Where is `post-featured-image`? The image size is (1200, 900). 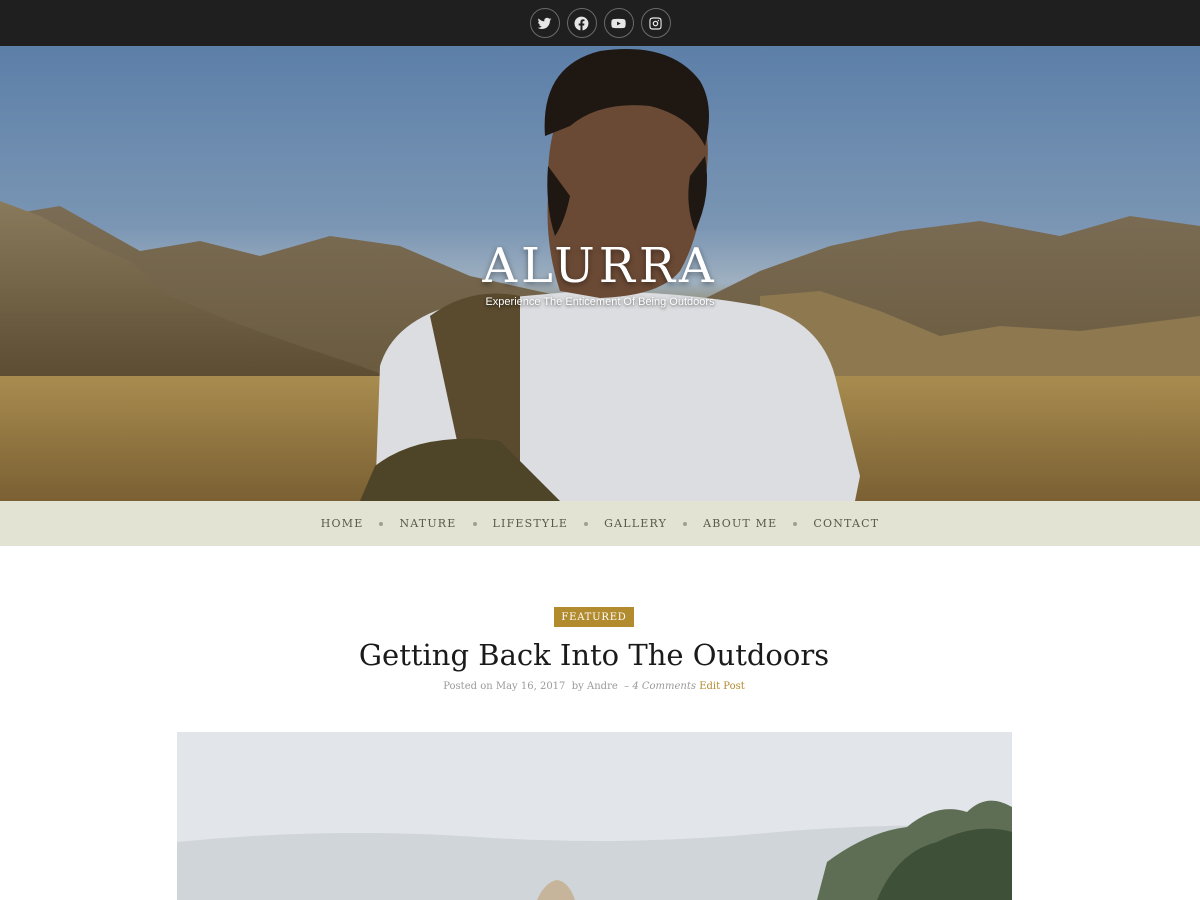
post-featured-image is located at coordinates (594, 816).